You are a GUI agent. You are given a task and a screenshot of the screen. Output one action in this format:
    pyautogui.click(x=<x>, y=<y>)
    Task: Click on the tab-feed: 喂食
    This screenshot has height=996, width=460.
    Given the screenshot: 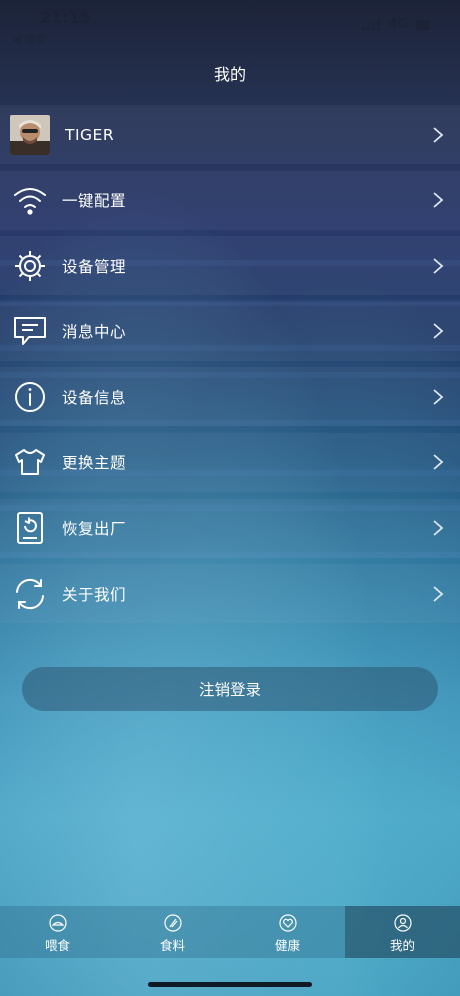 What is the action you would take?
    pyautogui.click(x=57, y=932)
    